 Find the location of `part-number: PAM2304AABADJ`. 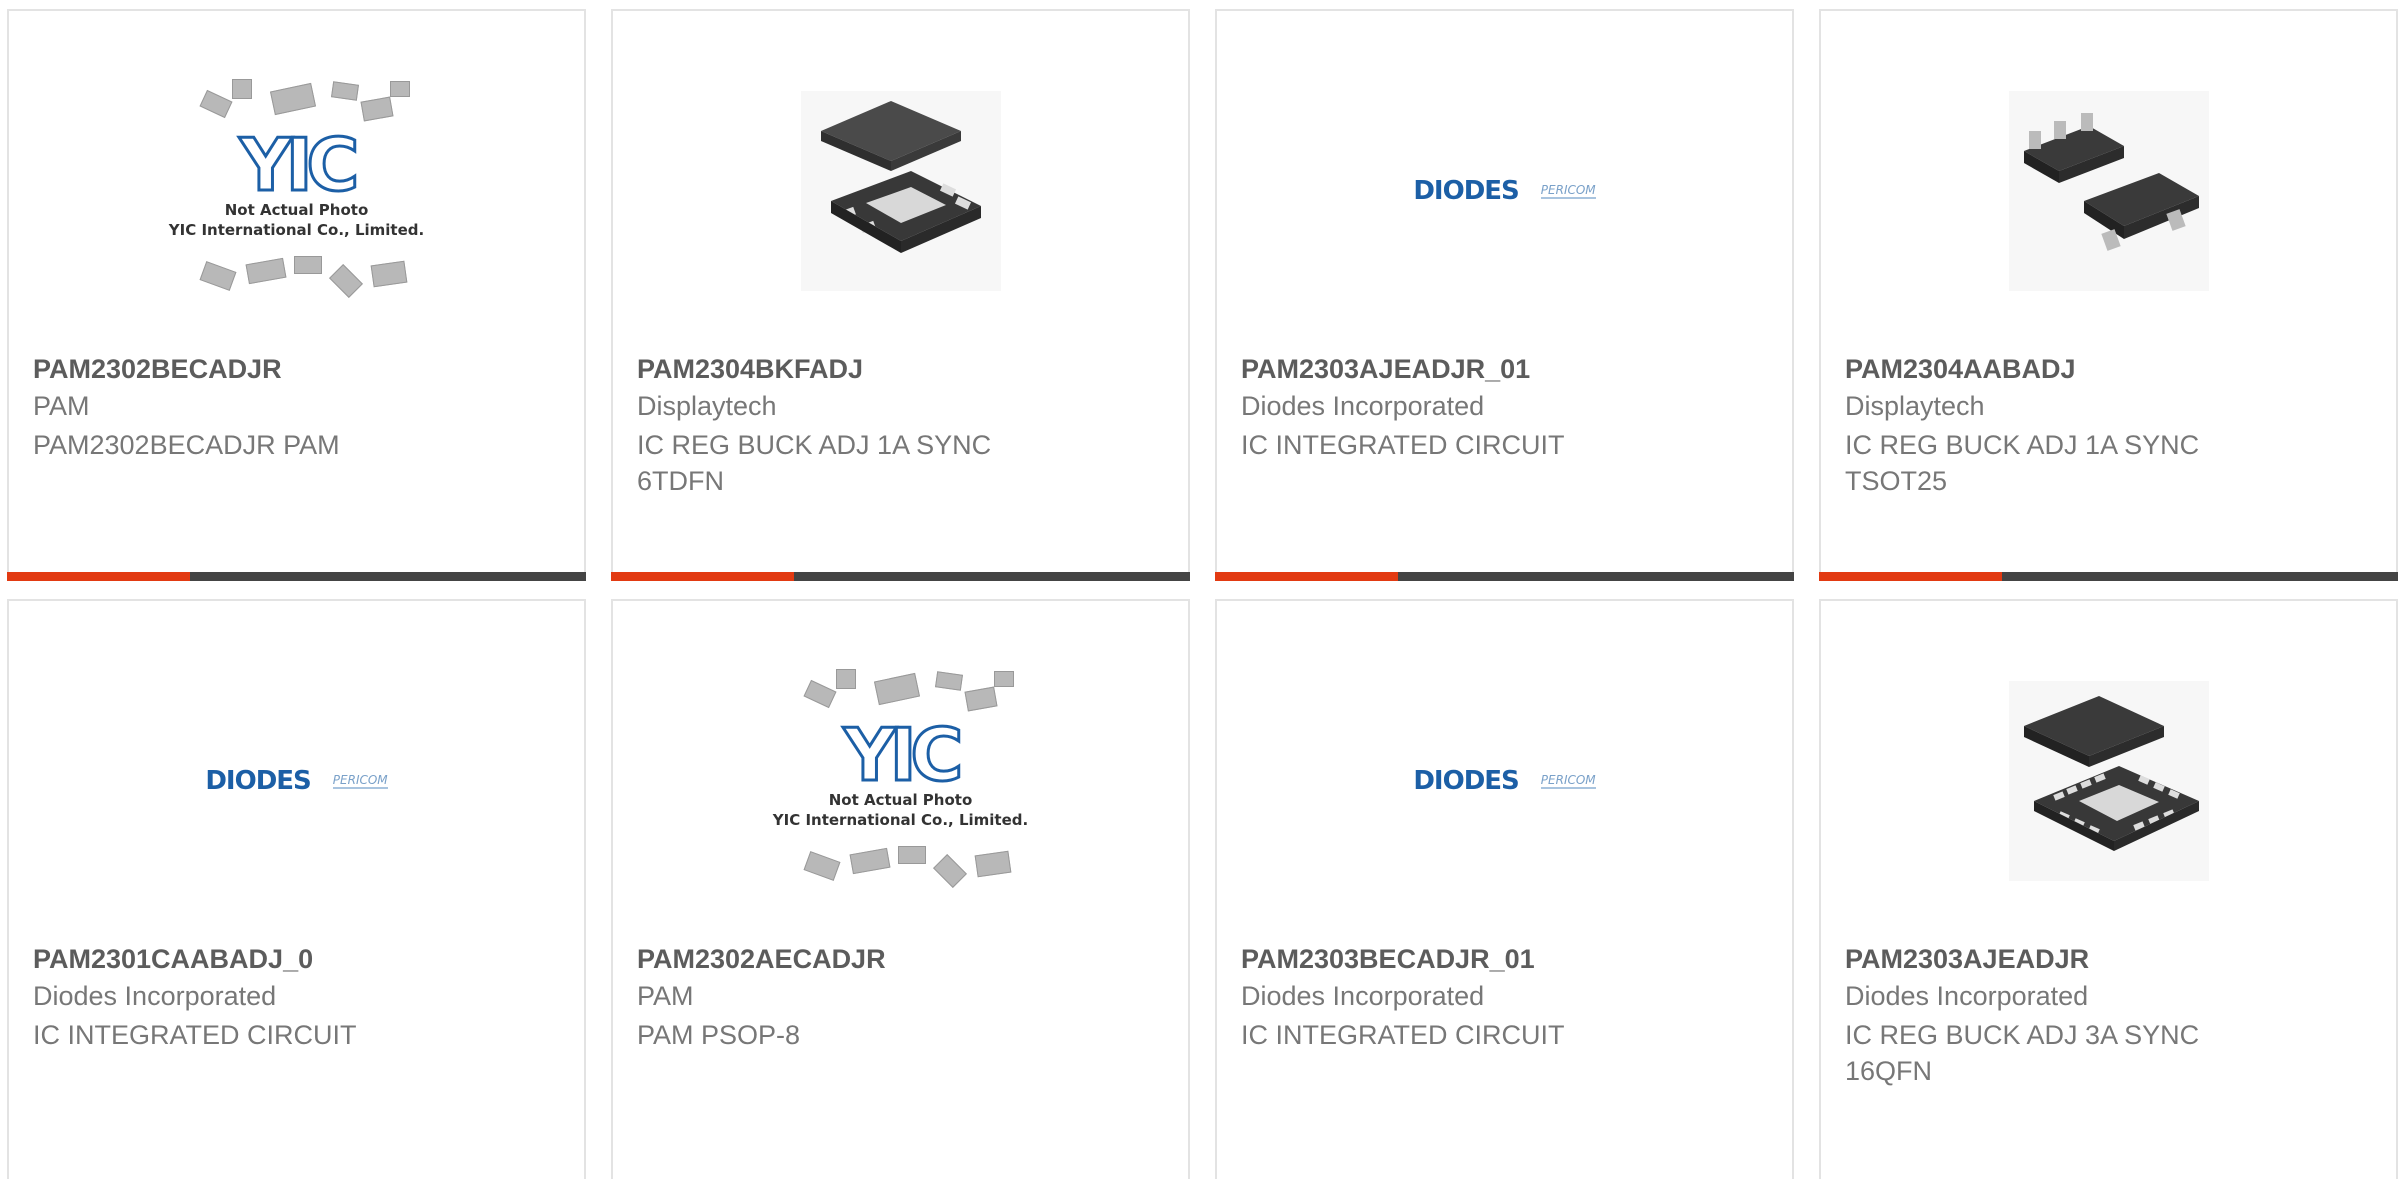

part-number: PAM2304AABADJ is located at coordinates (1960, 369).